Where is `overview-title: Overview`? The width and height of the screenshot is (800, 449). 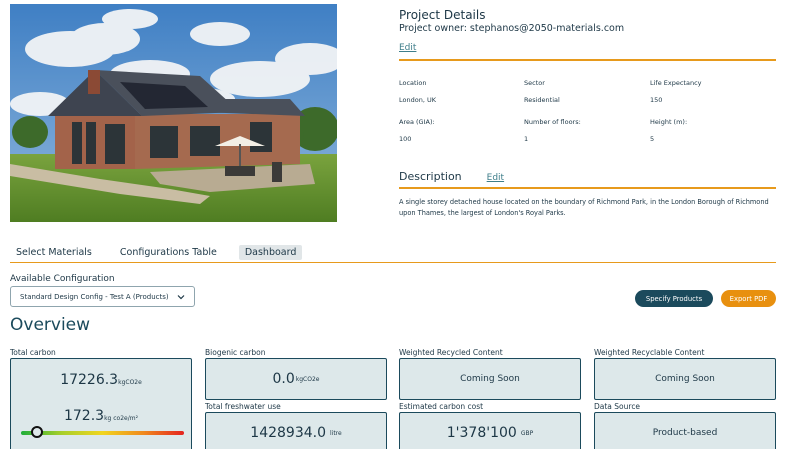
overview-title: Overview is located at coordinates (50, 325).